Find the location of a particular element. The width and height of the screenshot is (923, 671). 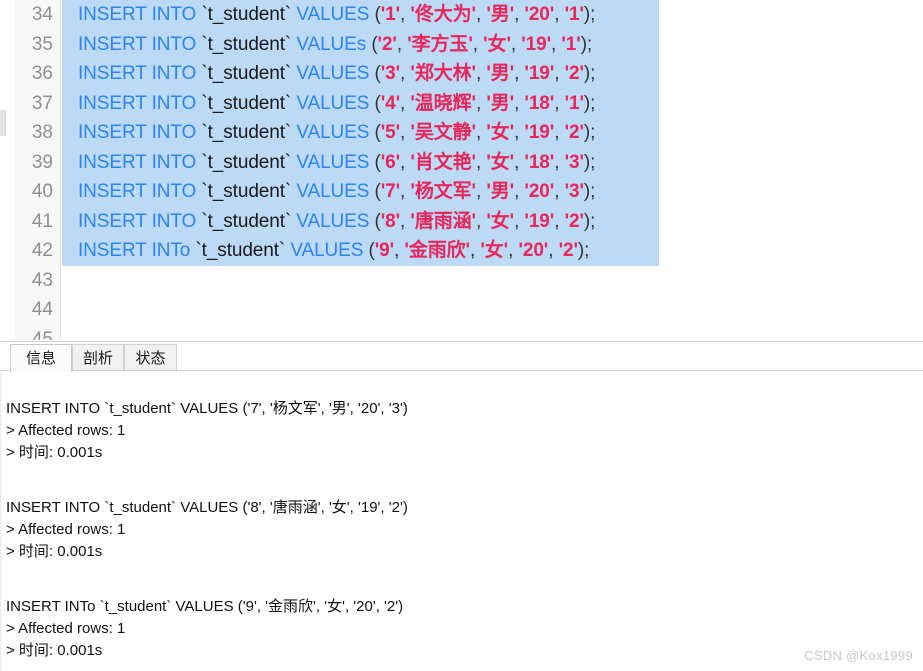

sql-string-literal: '1' is located at coordinates (574, 103).